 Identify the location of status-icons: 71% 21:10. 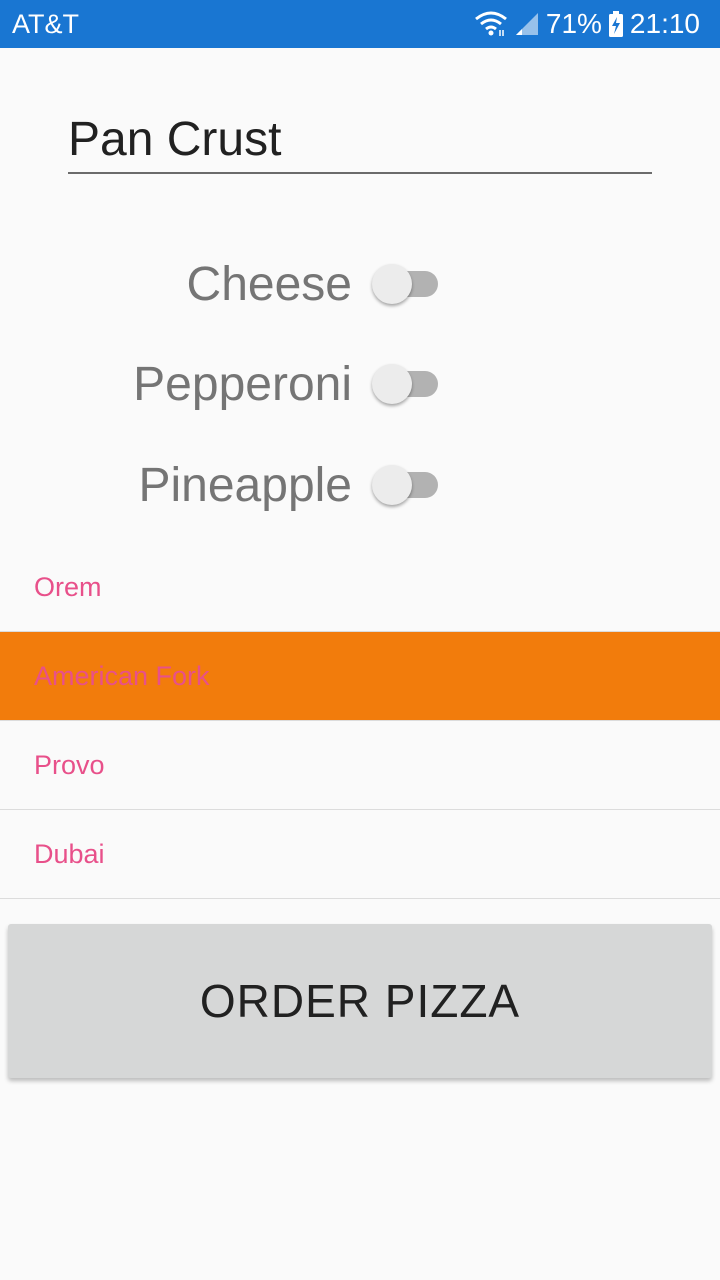
(587, 24).